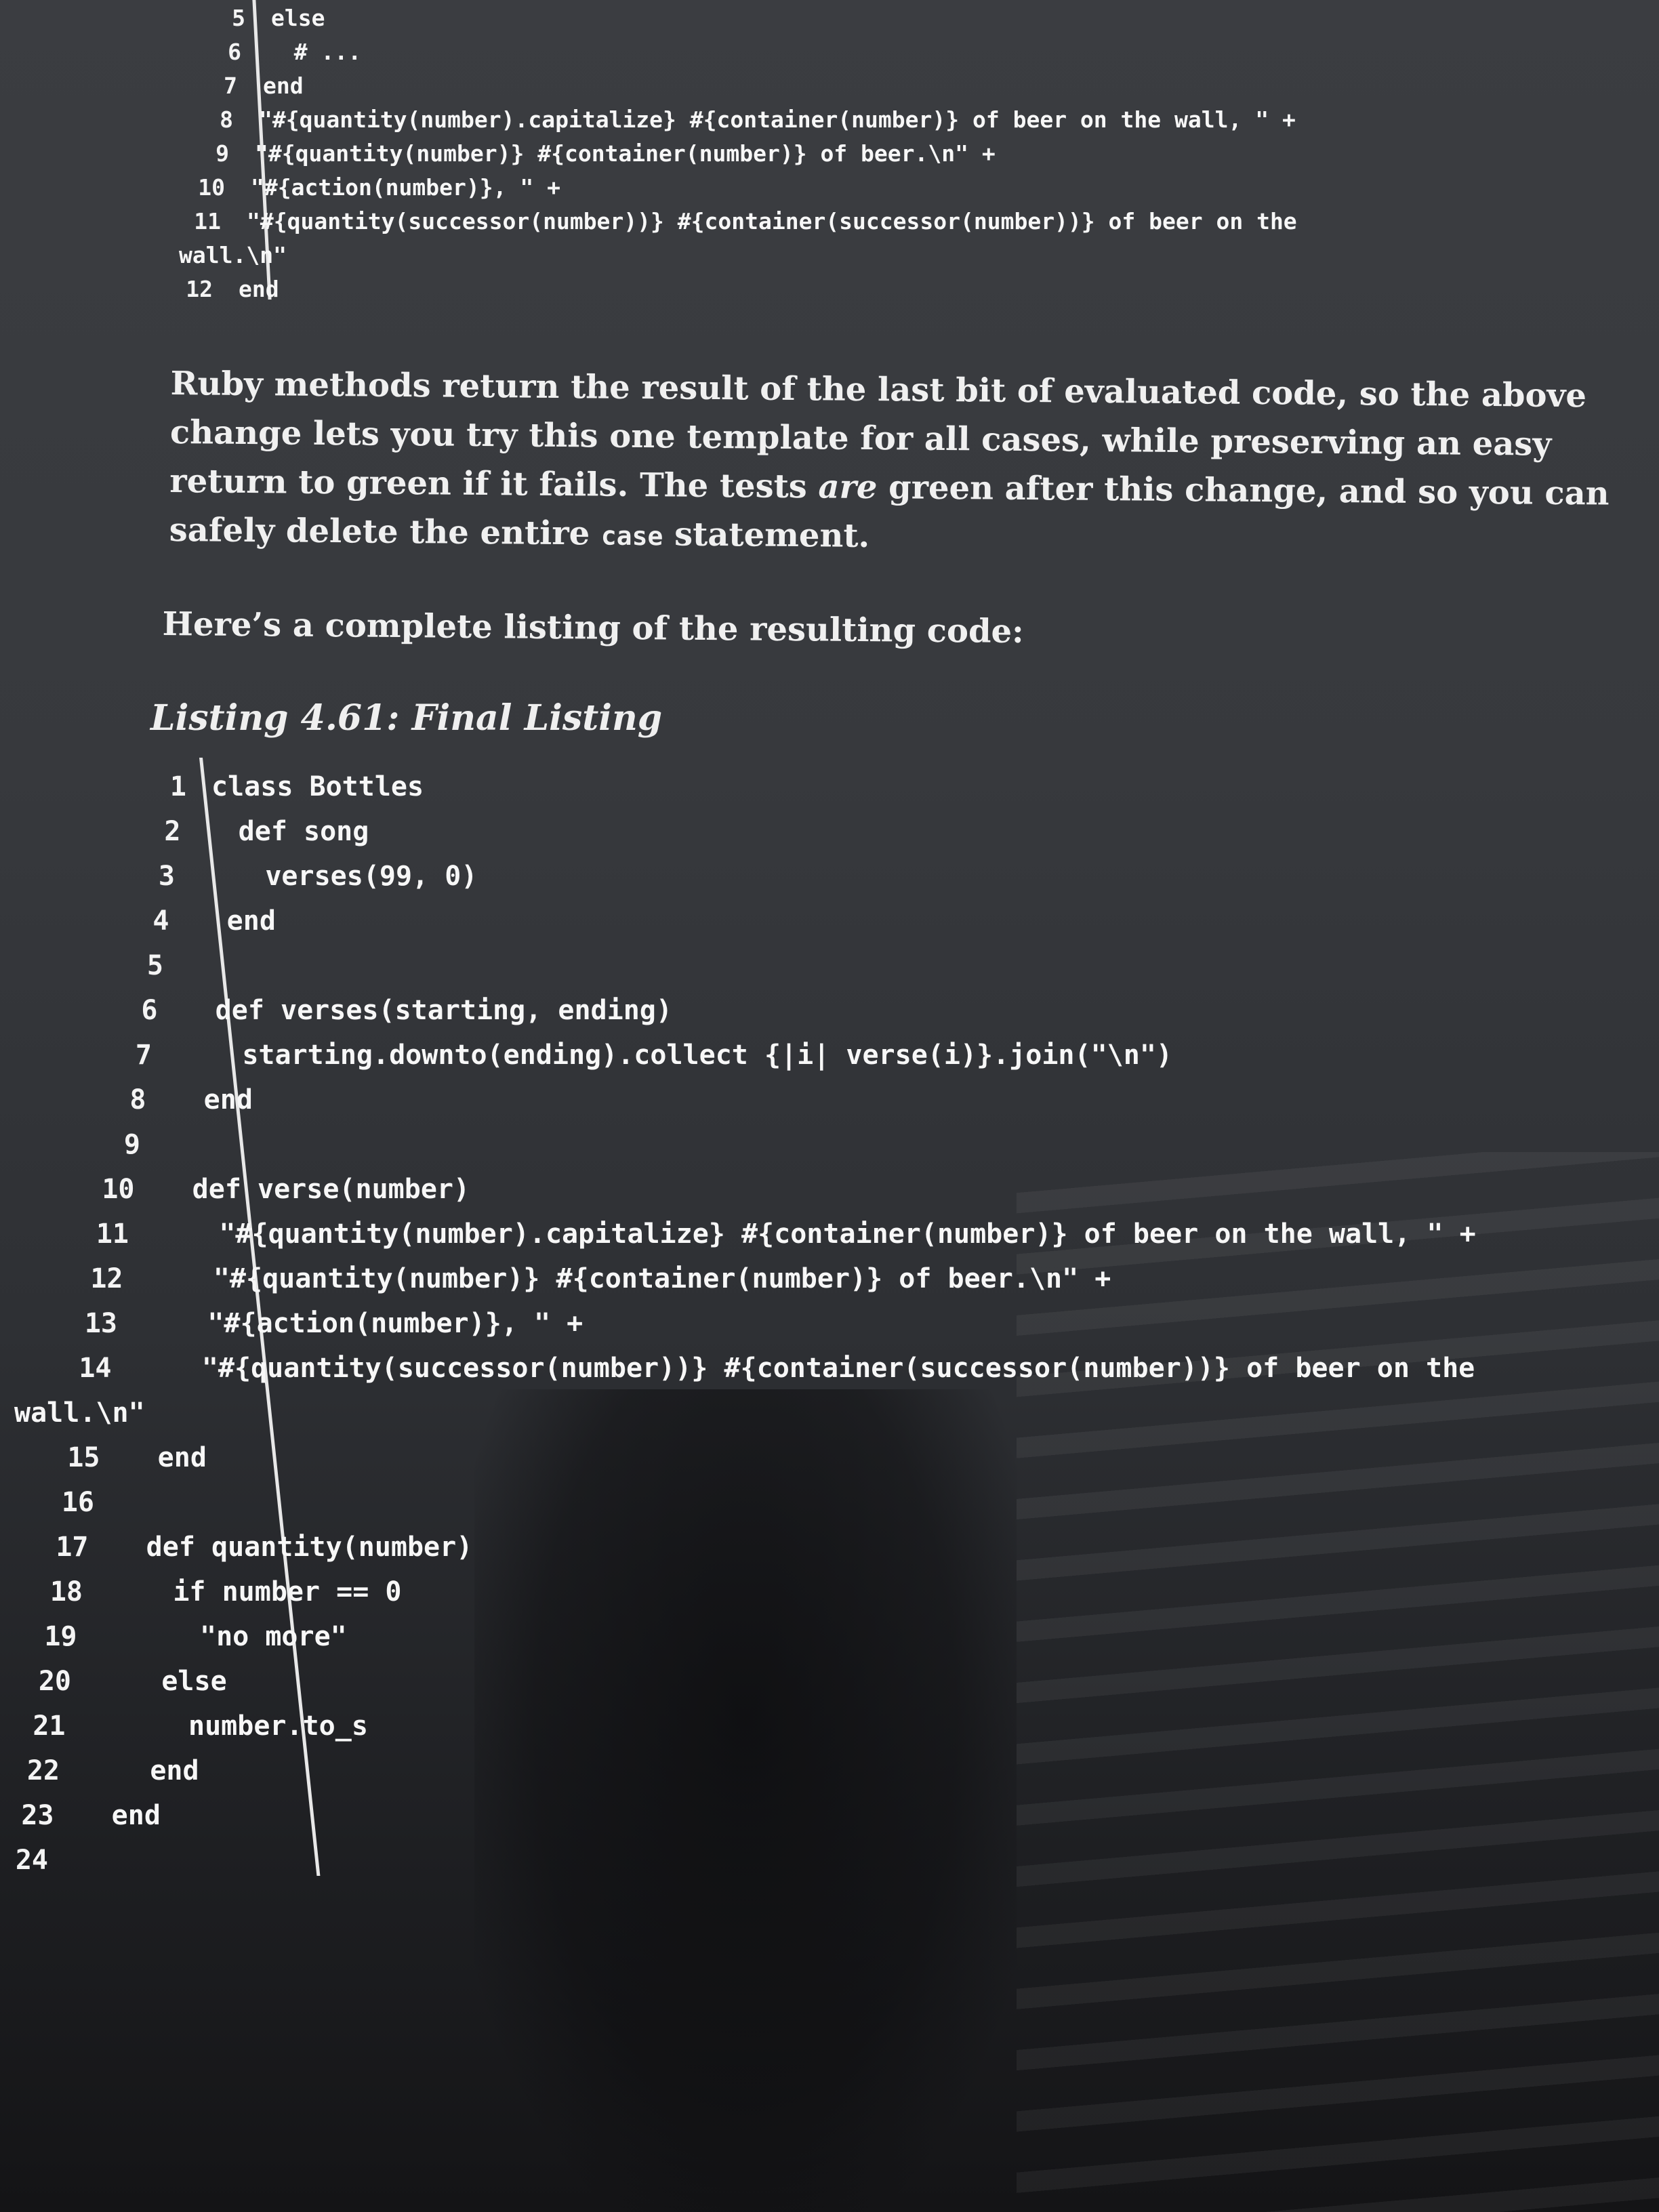 The width and height of the screenshot is (1659, 2212). I want to click on code-line: if number == 0, so click(255, 1592).